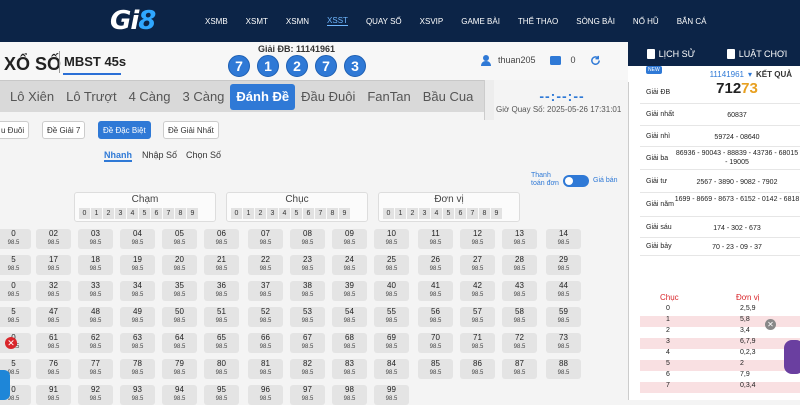 The image size is (800, 405). Describe the element at coordinates (538, 21) in the screenshot. I see `nav-item-7: THỂ THAO` at that location.